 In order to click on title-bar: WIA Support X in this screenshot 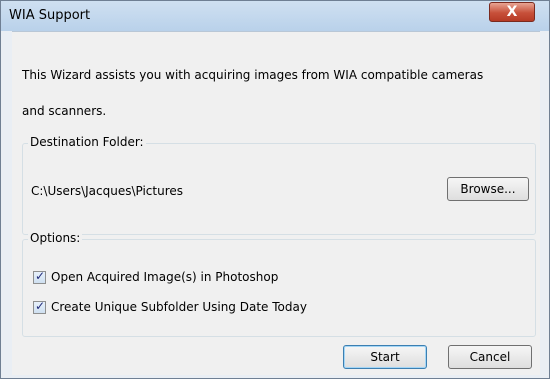, I will do `click(275, 16)`.